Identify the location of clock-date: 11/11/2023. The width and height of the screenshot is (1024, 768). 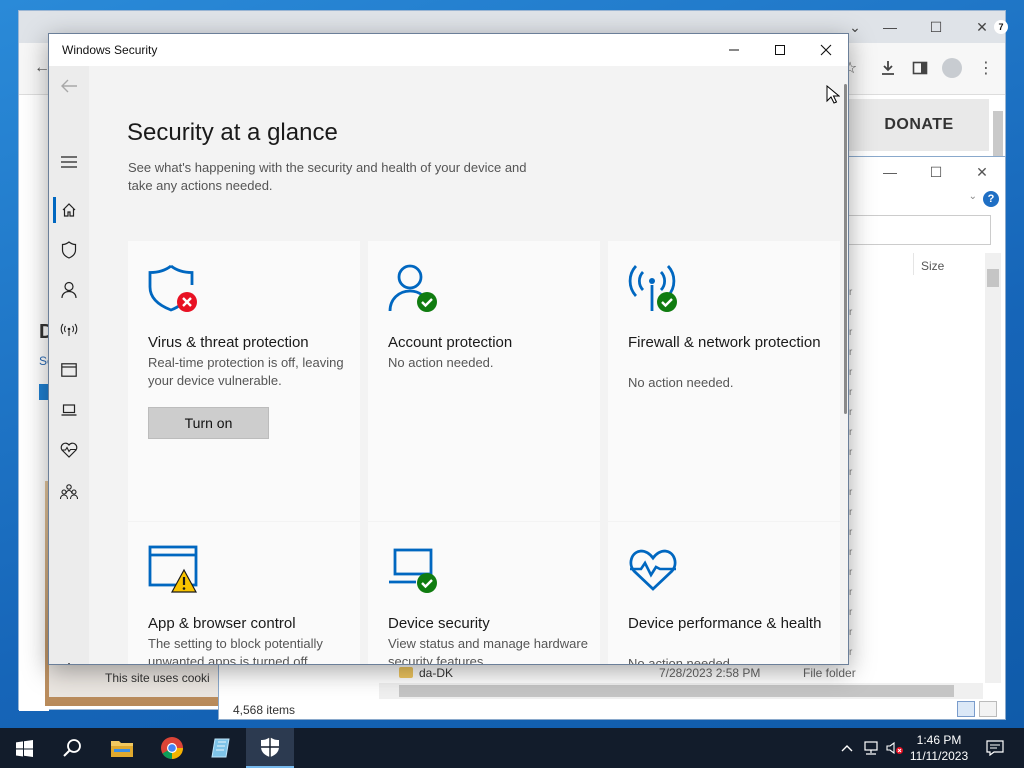
(939, 756).